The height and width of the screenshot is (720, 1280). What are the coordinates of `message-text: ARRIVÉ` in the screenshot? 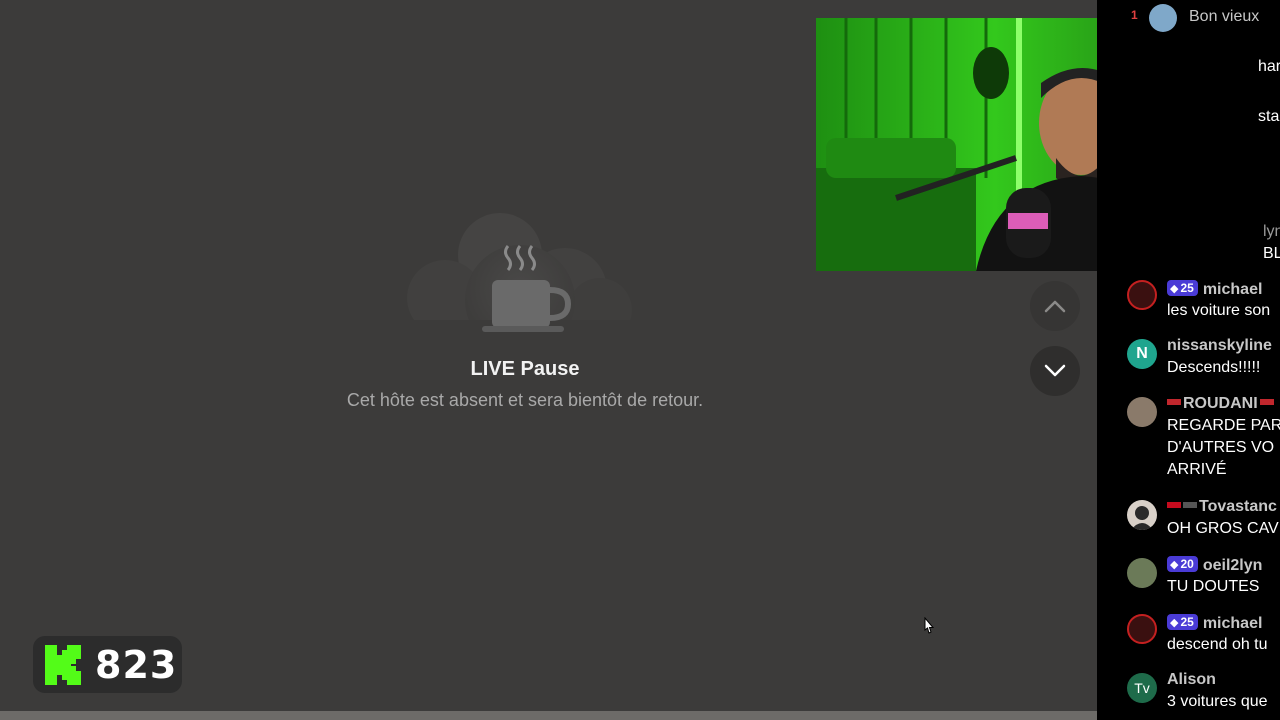 It's located at (1197, 469).